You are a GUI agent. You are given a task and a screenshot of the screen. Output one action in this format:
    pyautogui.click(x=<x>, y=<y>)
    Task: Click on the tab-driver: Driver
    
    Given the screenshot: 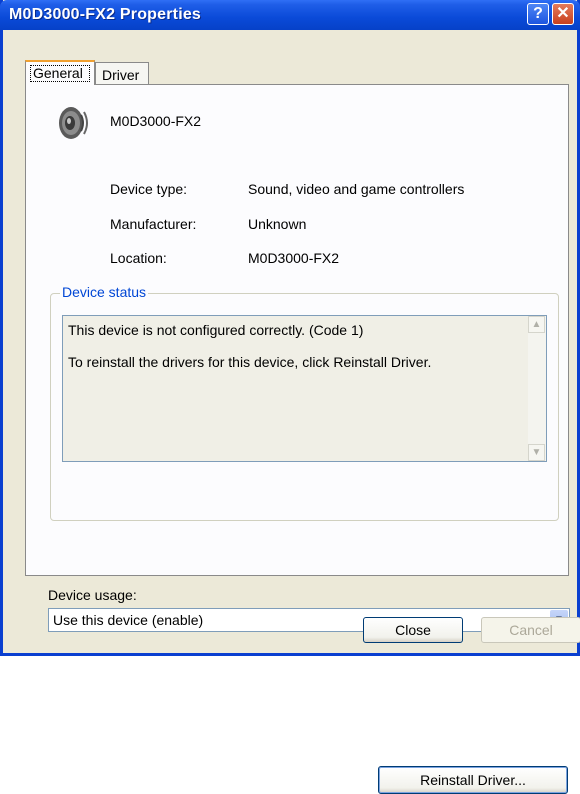 What is the action you would take?
    pyautogui.click(x=122, y=73)
    